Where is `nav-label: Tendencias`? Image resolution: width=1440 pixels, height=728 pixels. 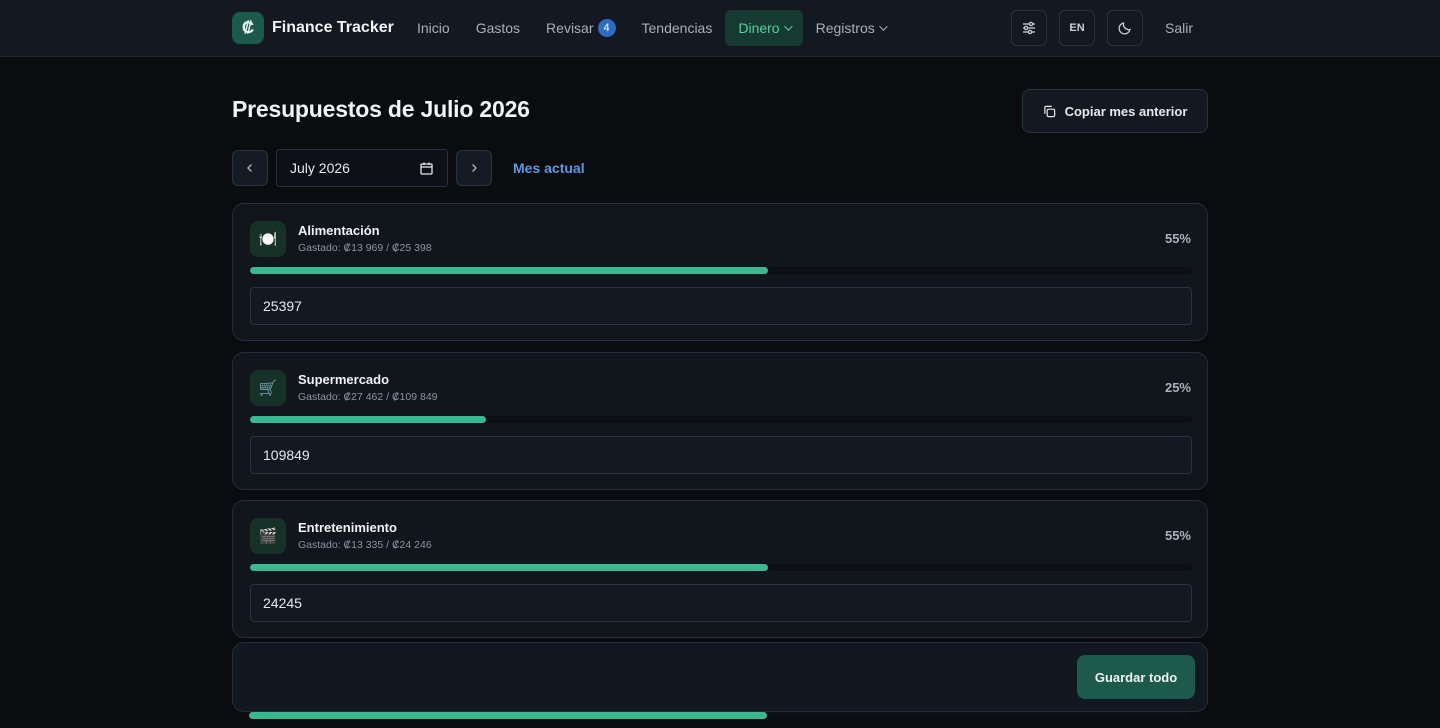 nav-label: Tendencias is located at coordinates (677, 28).